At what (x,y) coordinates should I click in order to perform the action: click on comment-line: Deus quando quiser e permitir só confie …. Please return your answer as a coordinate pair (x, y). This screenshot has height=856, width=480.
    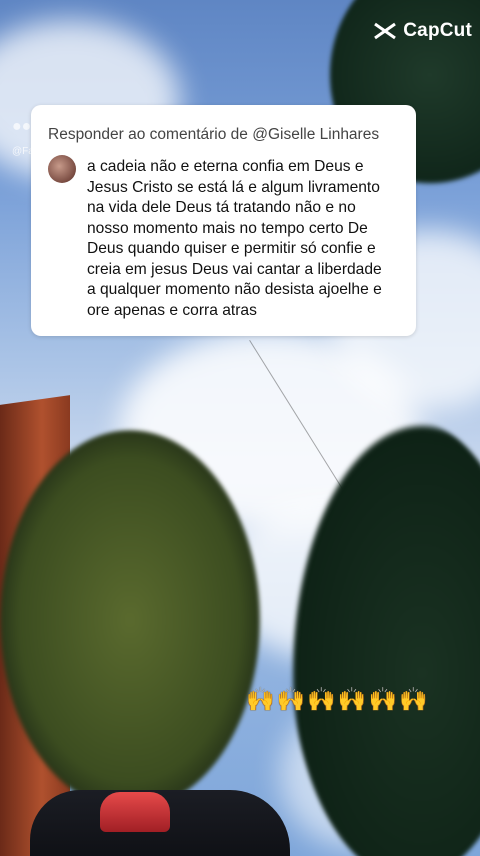
    Looking at the image, I should click on (231, 248).